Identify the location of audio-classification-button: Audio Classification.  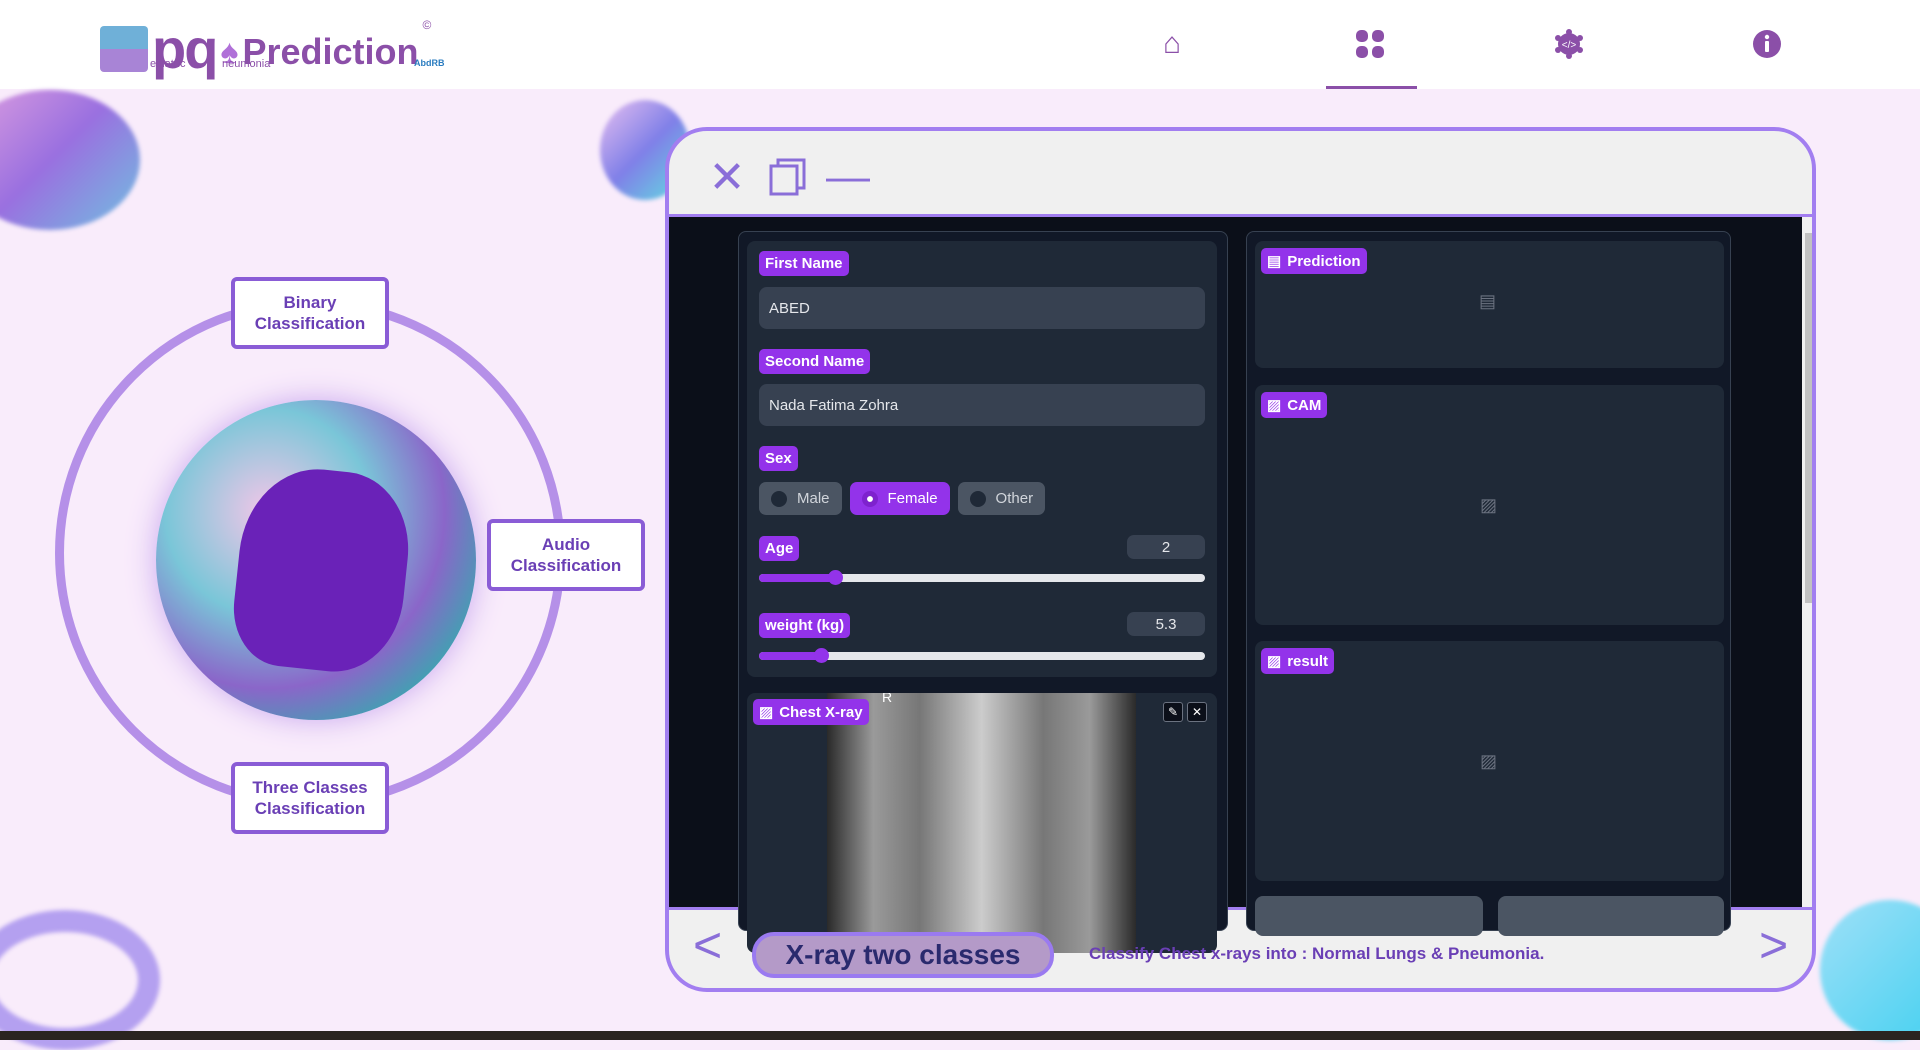
(566, 555).